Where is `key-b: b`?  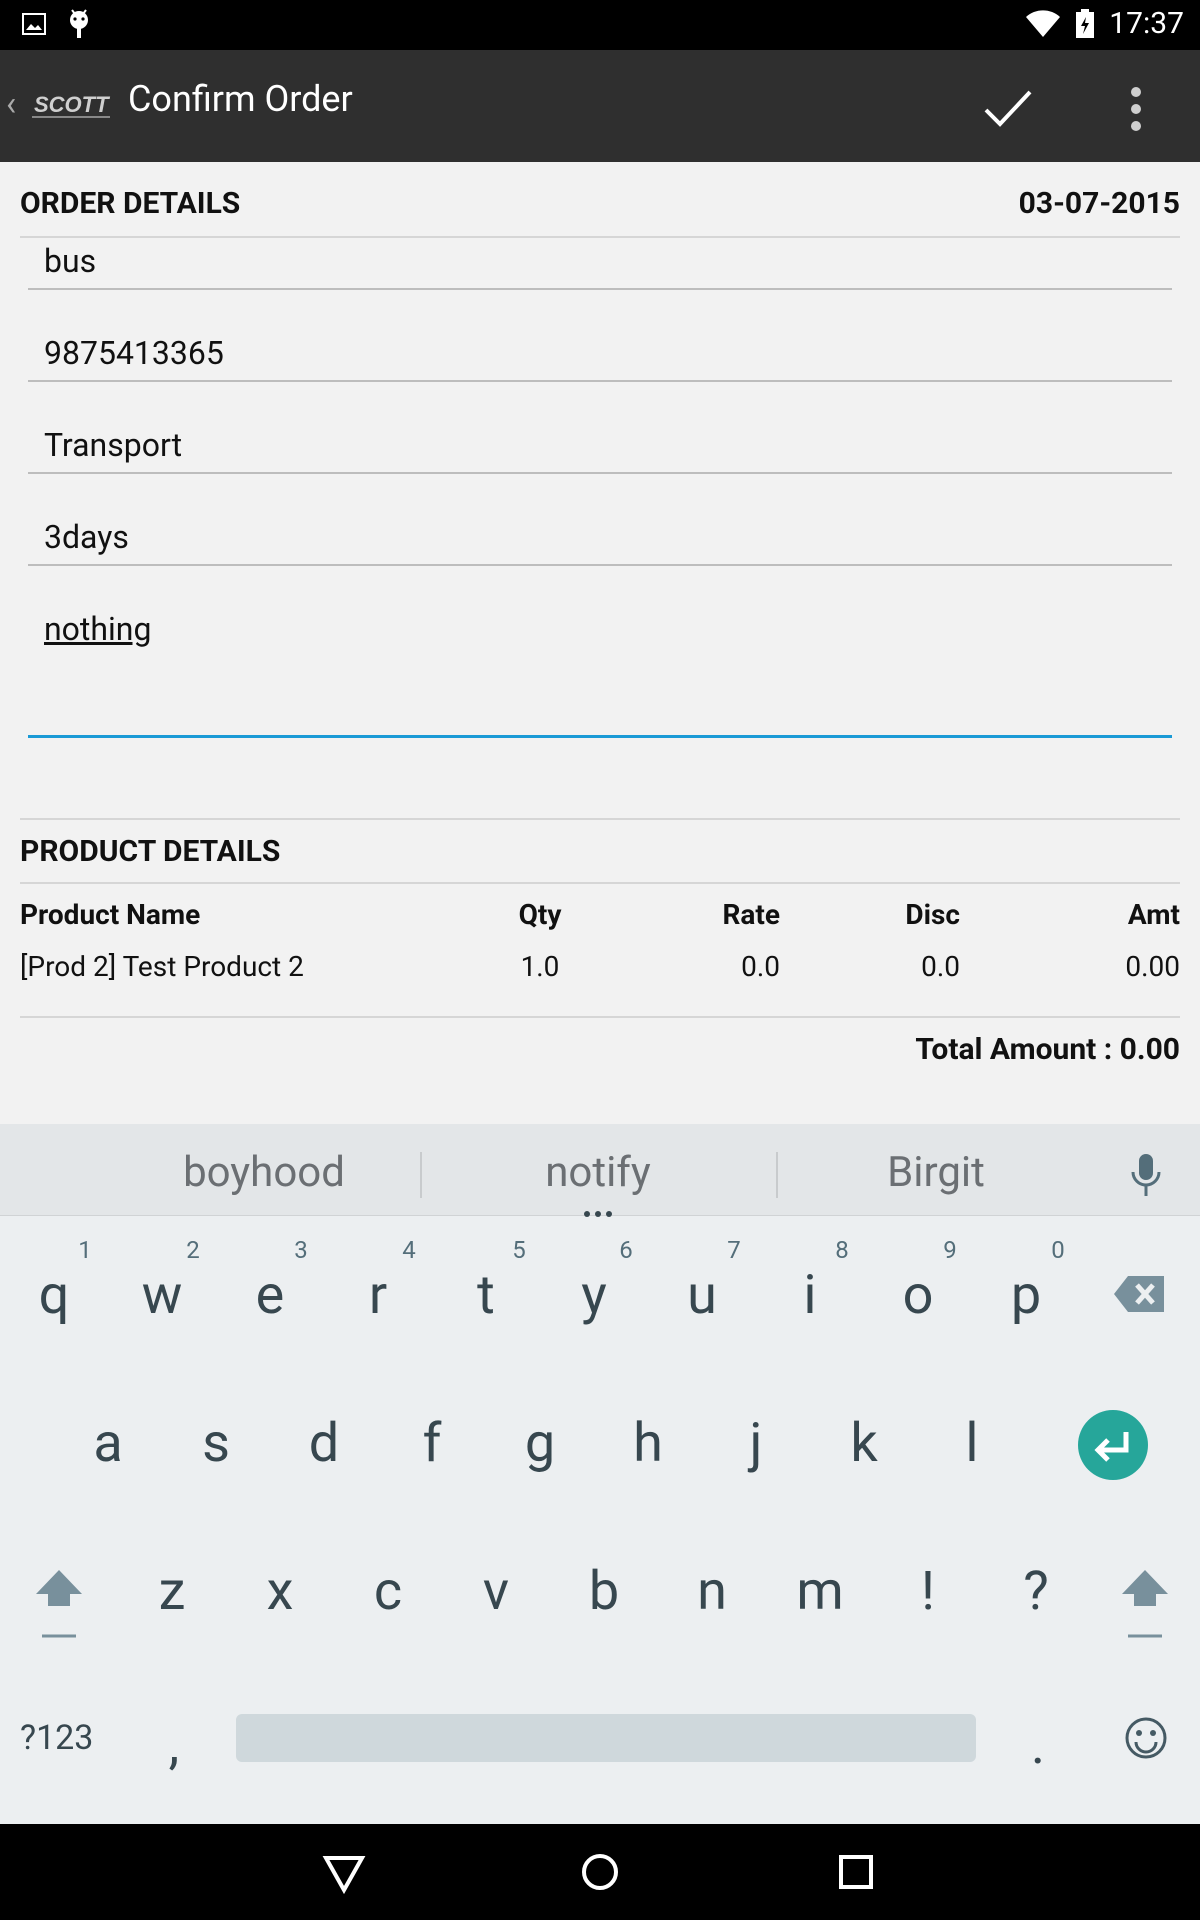
key-b: b is located at coordinates (604, 1591).